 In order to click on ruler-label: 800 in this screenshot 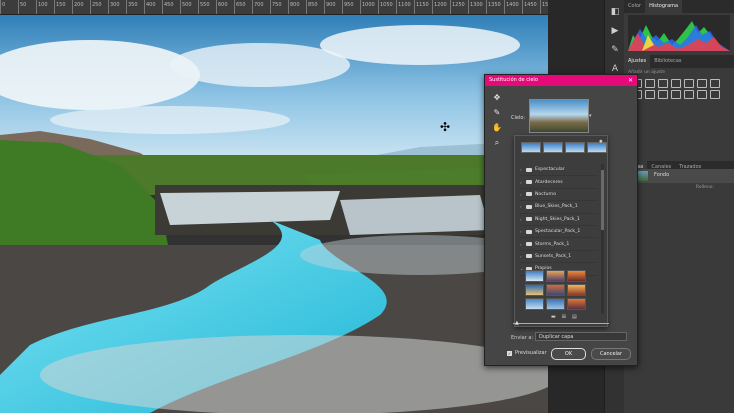, I will do `click(295, 5)`.